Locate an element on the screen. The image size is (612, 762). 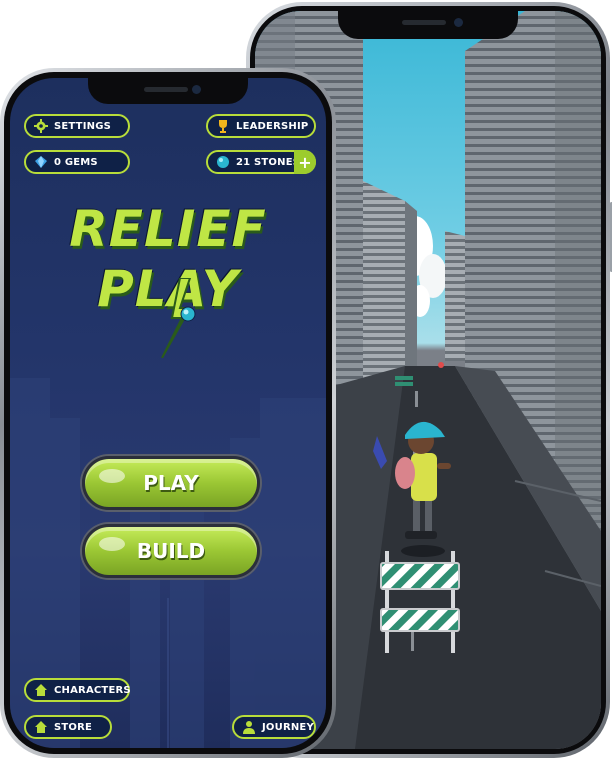
gems-label: 0 GEMS is located at coordinates (76, 162).